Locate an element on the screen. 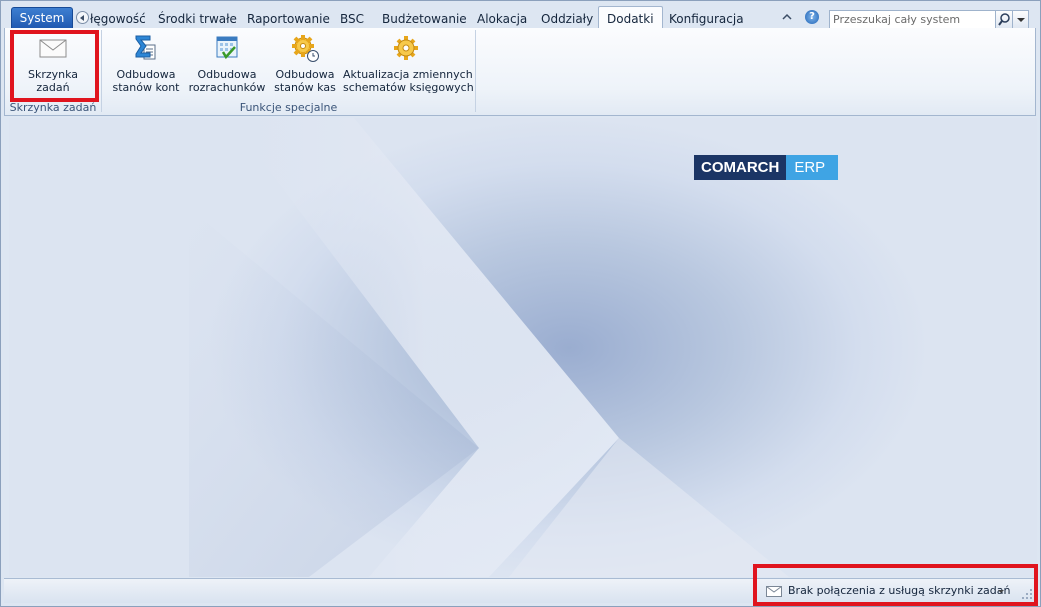  odbudowa-stanow-kas-button: Odbudowa stanów kas is located at coordinates (305, 62).